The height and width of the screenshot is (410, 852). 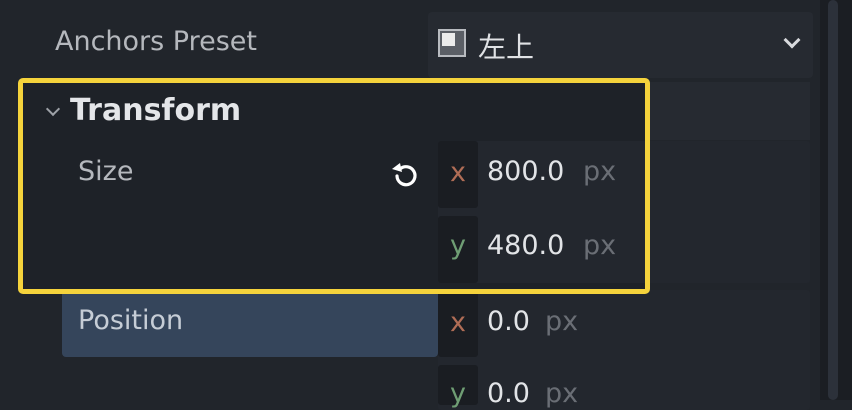 What do you see at coordinates (448, 39) in the screenshot?
I see `anchor-top-left-icon-mark` at bounding box center [448, 39].